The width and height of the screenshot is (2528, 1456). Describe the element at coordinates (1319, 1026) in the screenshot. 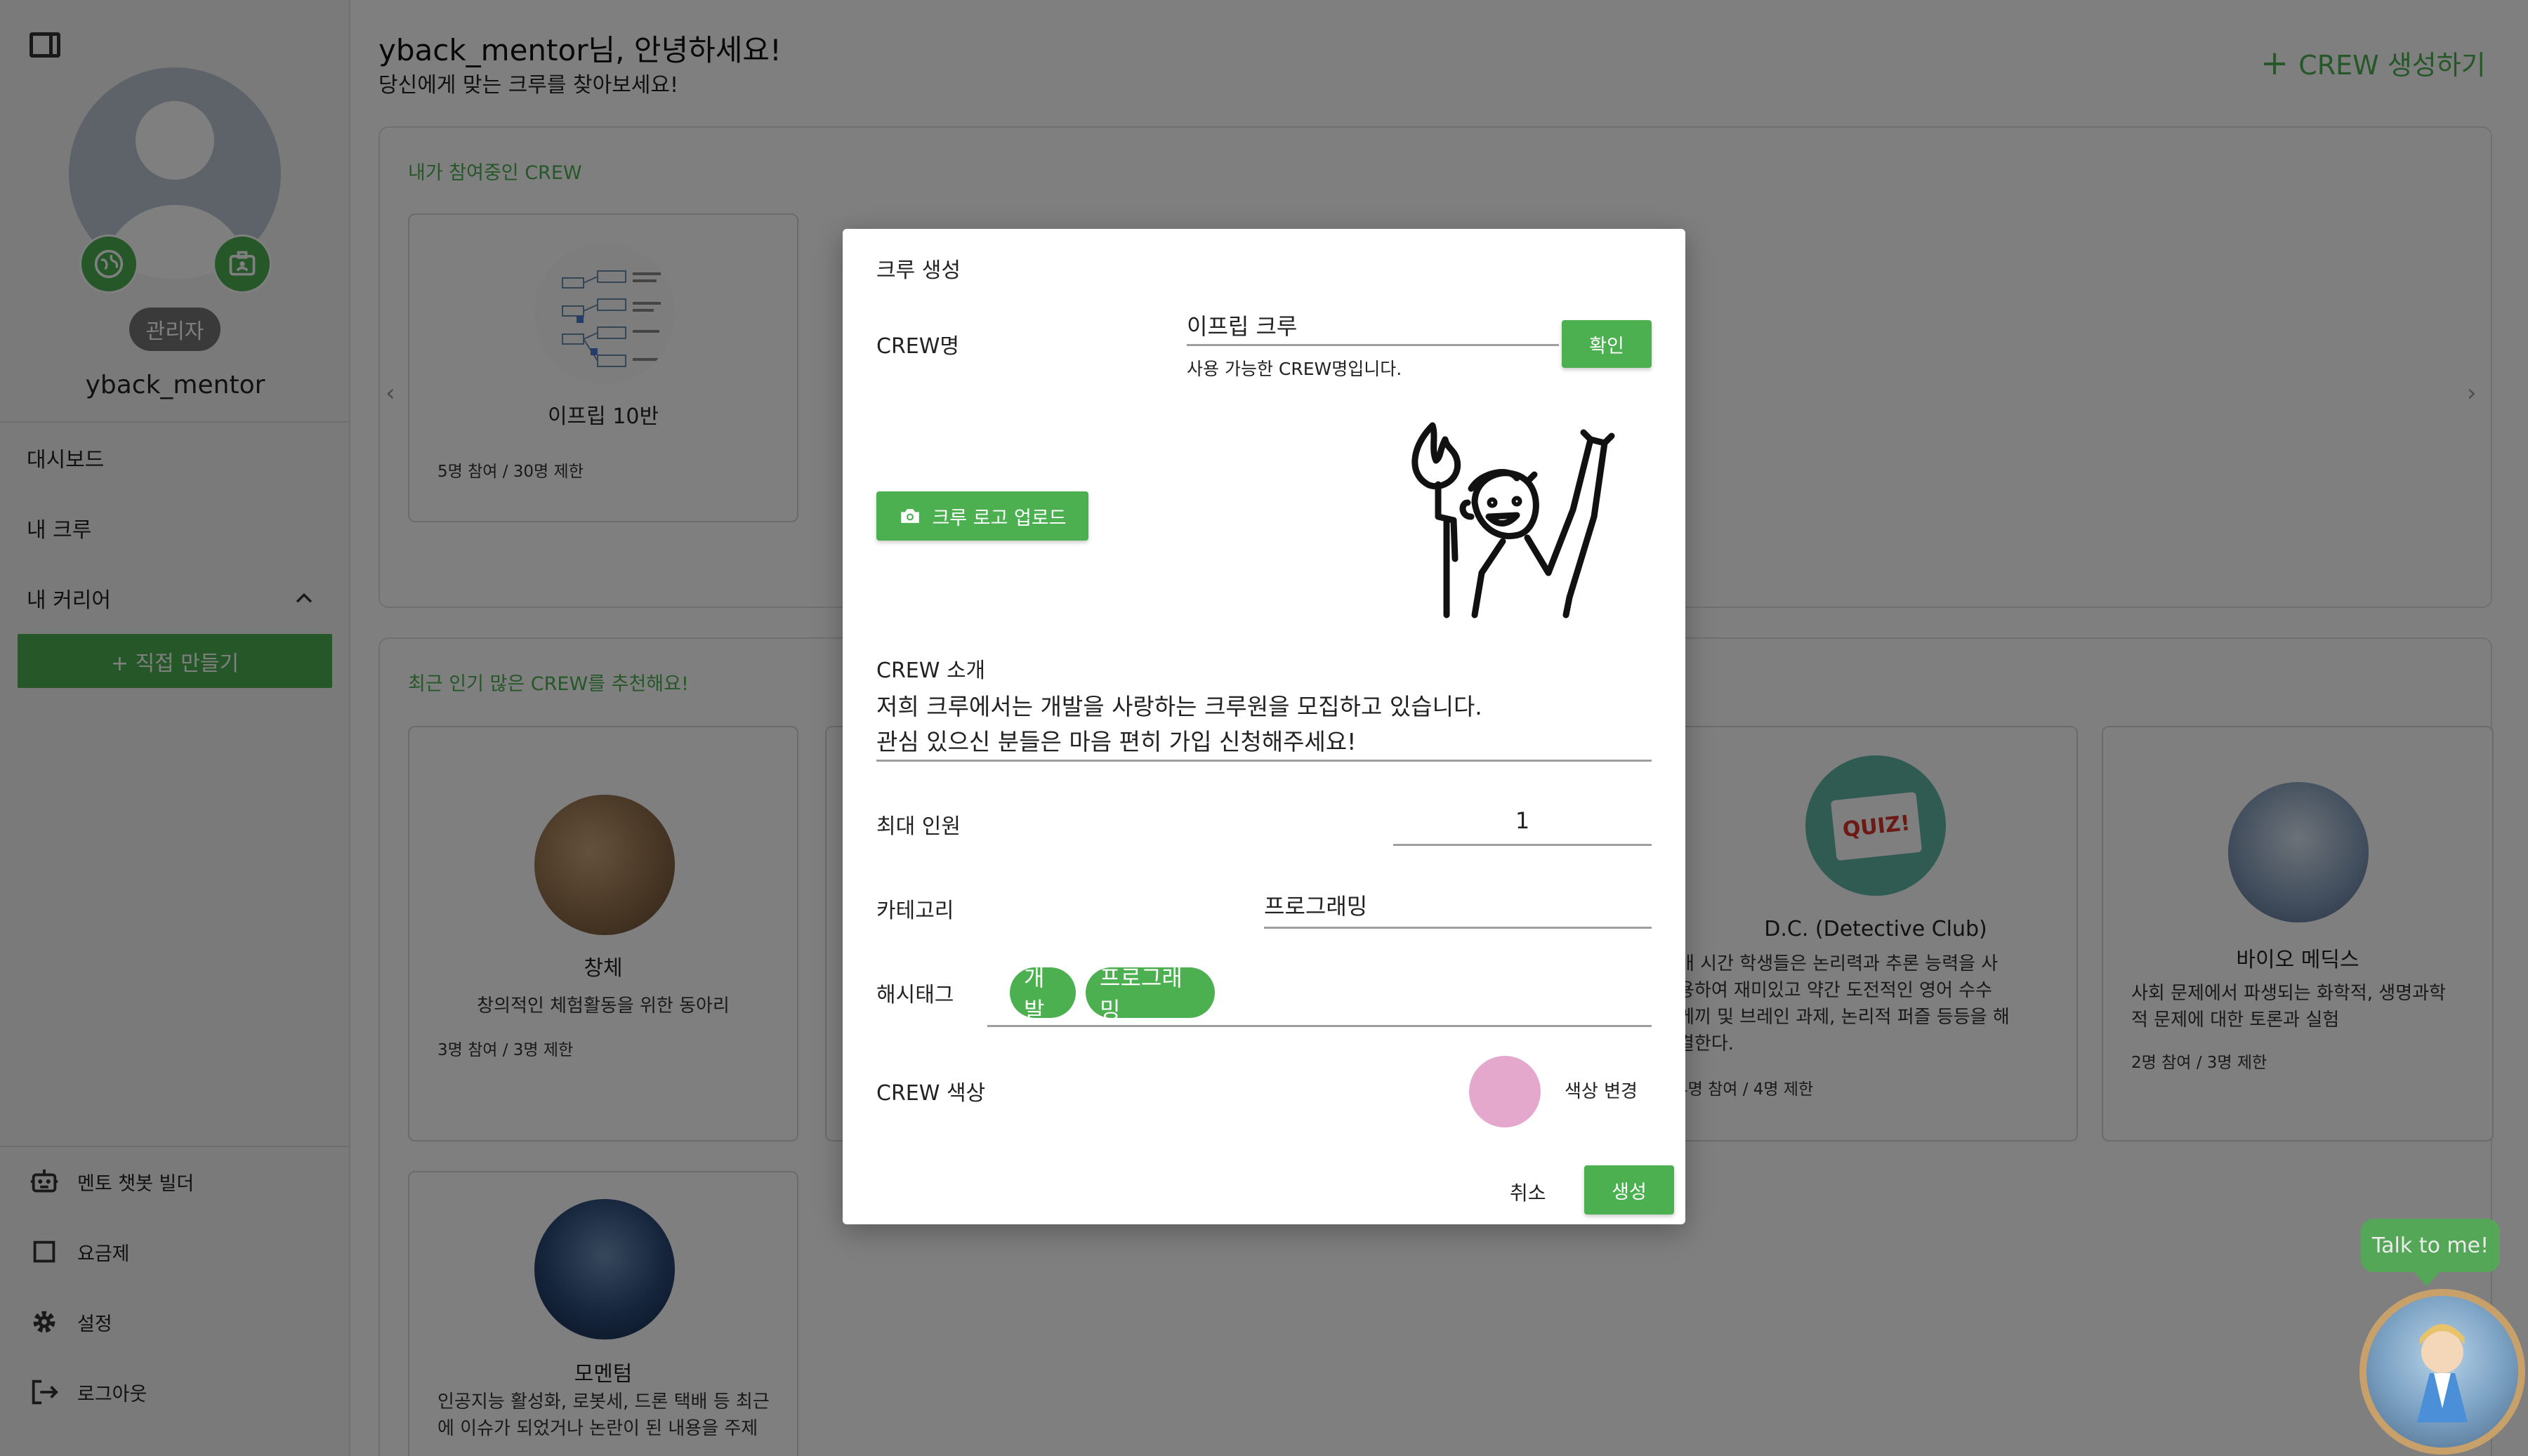

I see `hashtag-underline` at that location.